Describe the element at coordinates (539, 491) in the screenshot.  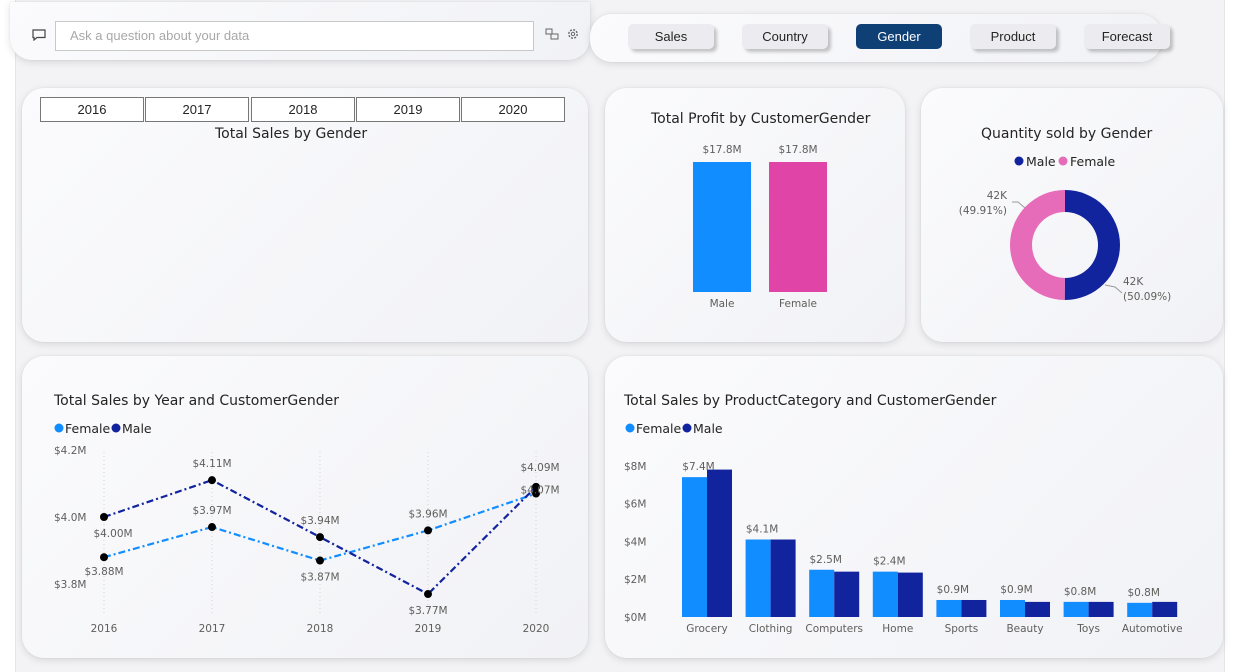
I see `data-label: $4.07M` at that location.